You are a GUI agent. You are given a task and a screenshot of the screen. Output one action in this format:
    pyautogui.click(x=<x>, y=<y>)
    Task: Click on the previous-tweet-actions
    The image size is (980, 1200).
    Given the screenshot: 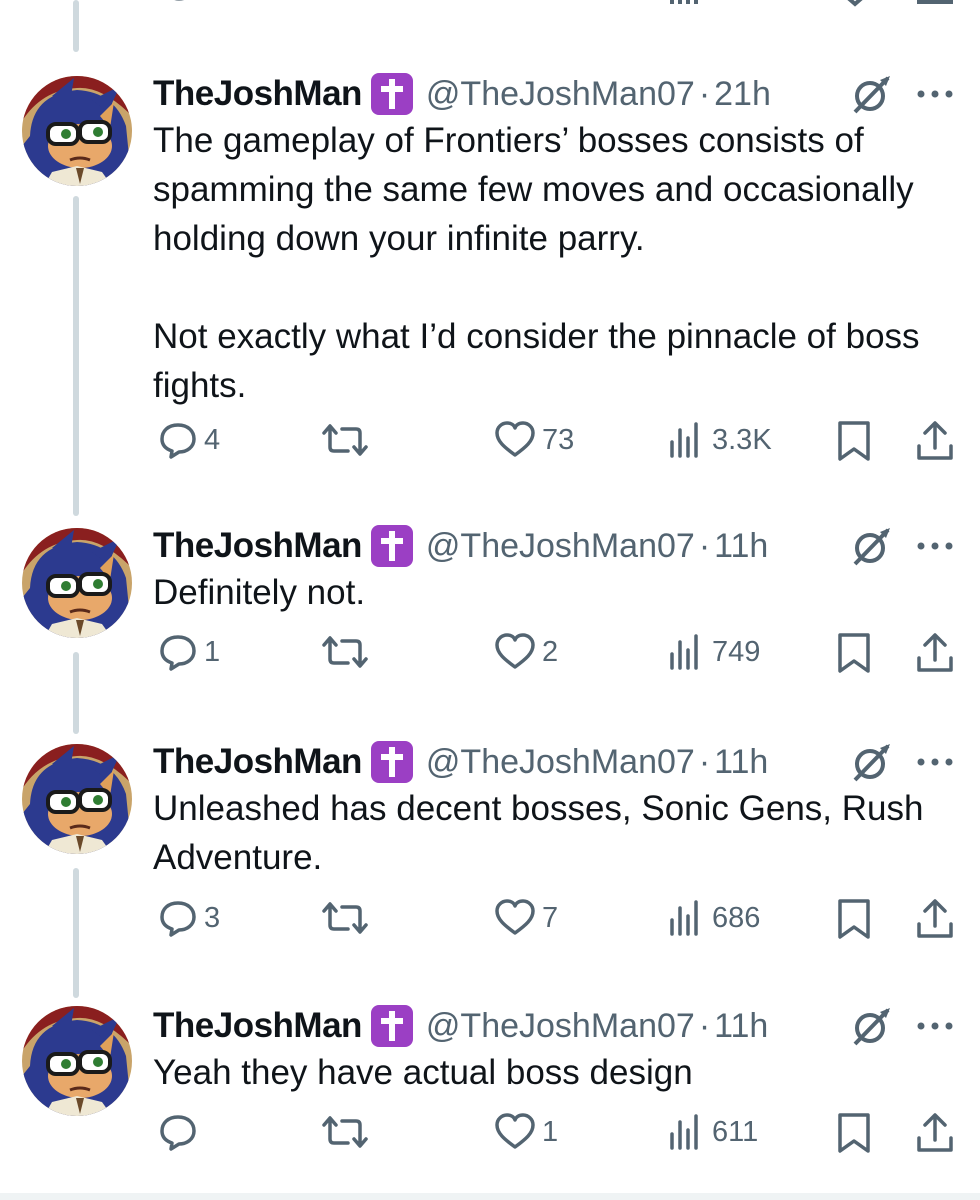 What is the action you would take?
    pyautogui.click(x=490, y=4)
    